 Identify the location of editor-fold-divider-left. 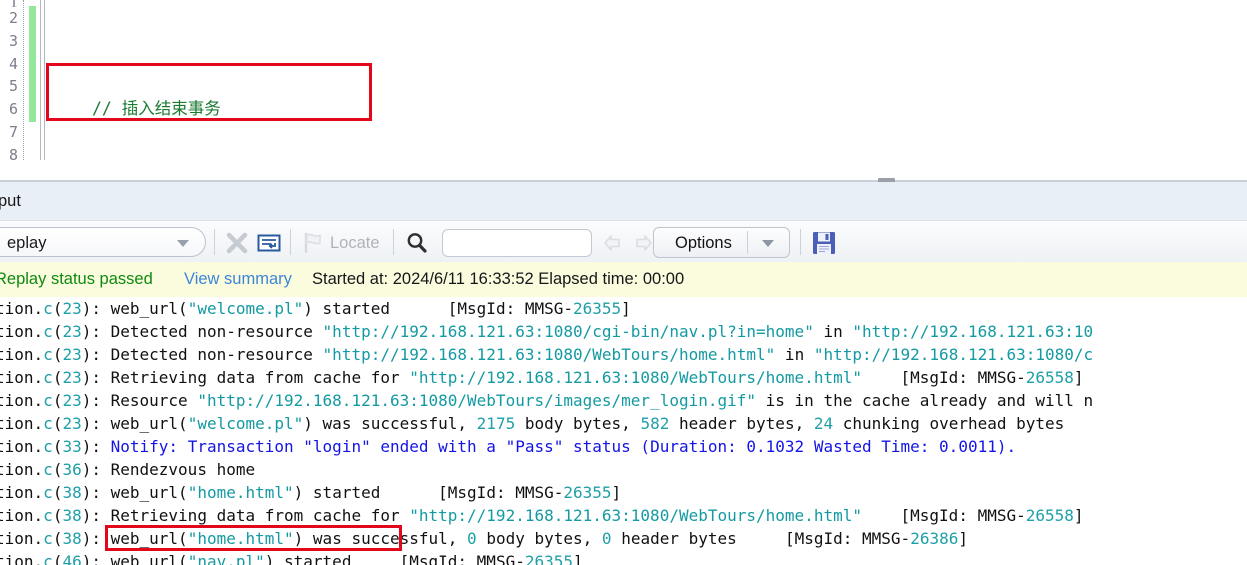
(40, 80).